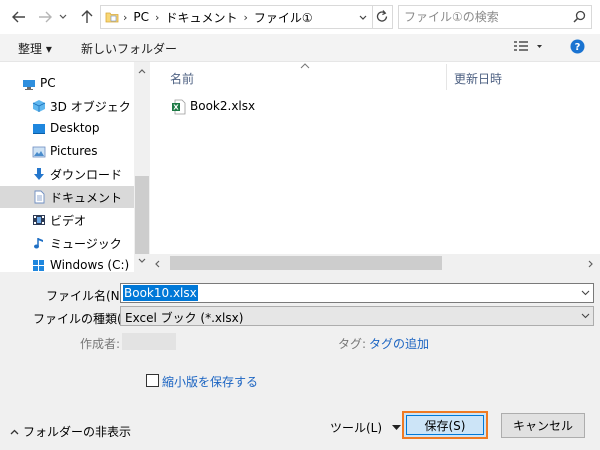 Image resolution: width=600 pixels, height=450 pixels. What do you see at coordinates (152, 380) in the screenshot?
I see `thumbnail-checkbox` at bounding box center [152, 380].